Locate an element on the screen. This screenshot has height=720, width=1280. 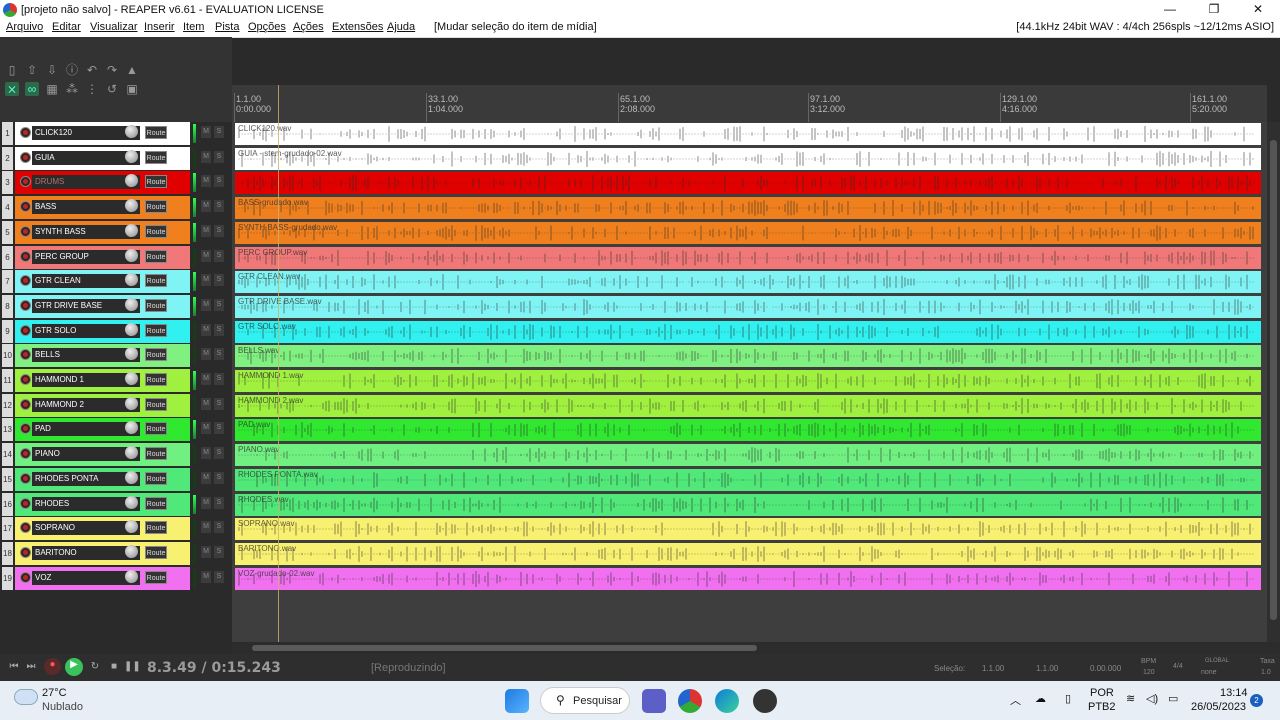
track-header: 11 HAMMOND 1 Route M S is located at coordinates (116, 381).